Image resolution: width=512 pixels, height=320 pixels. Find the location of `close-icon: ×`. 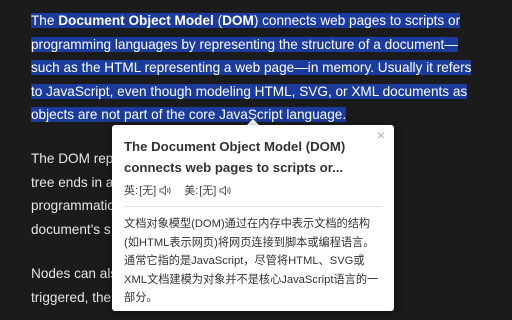

close-icon: × is located at coordinates (381, 135).